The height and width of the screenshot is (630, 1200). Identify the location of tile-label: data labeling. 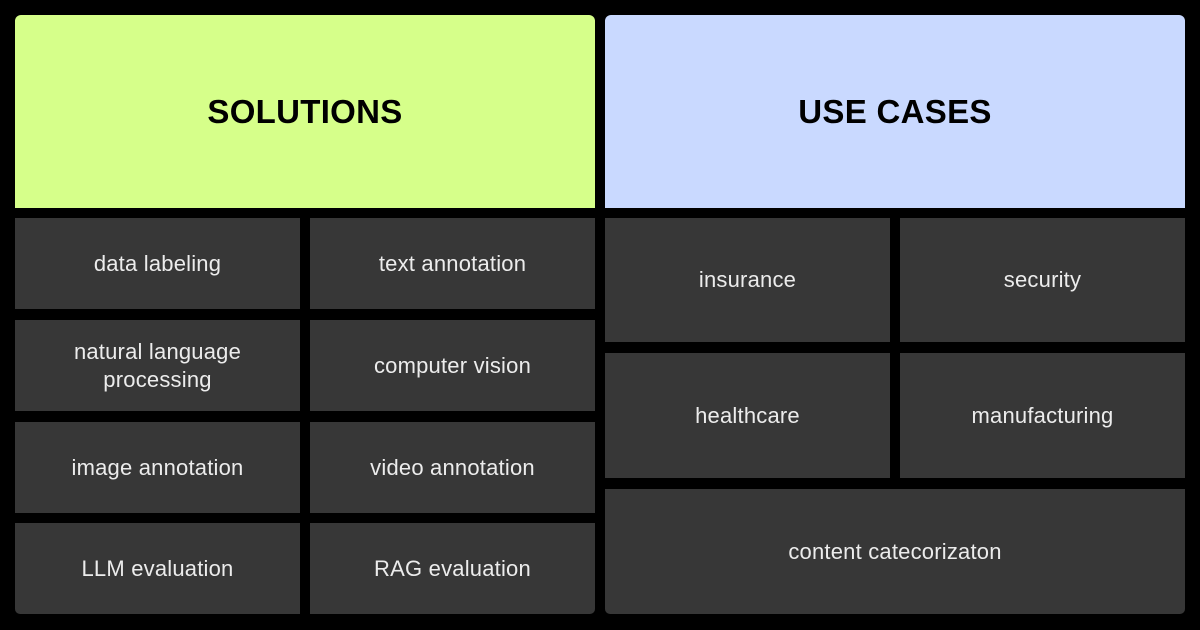
(157, 263).